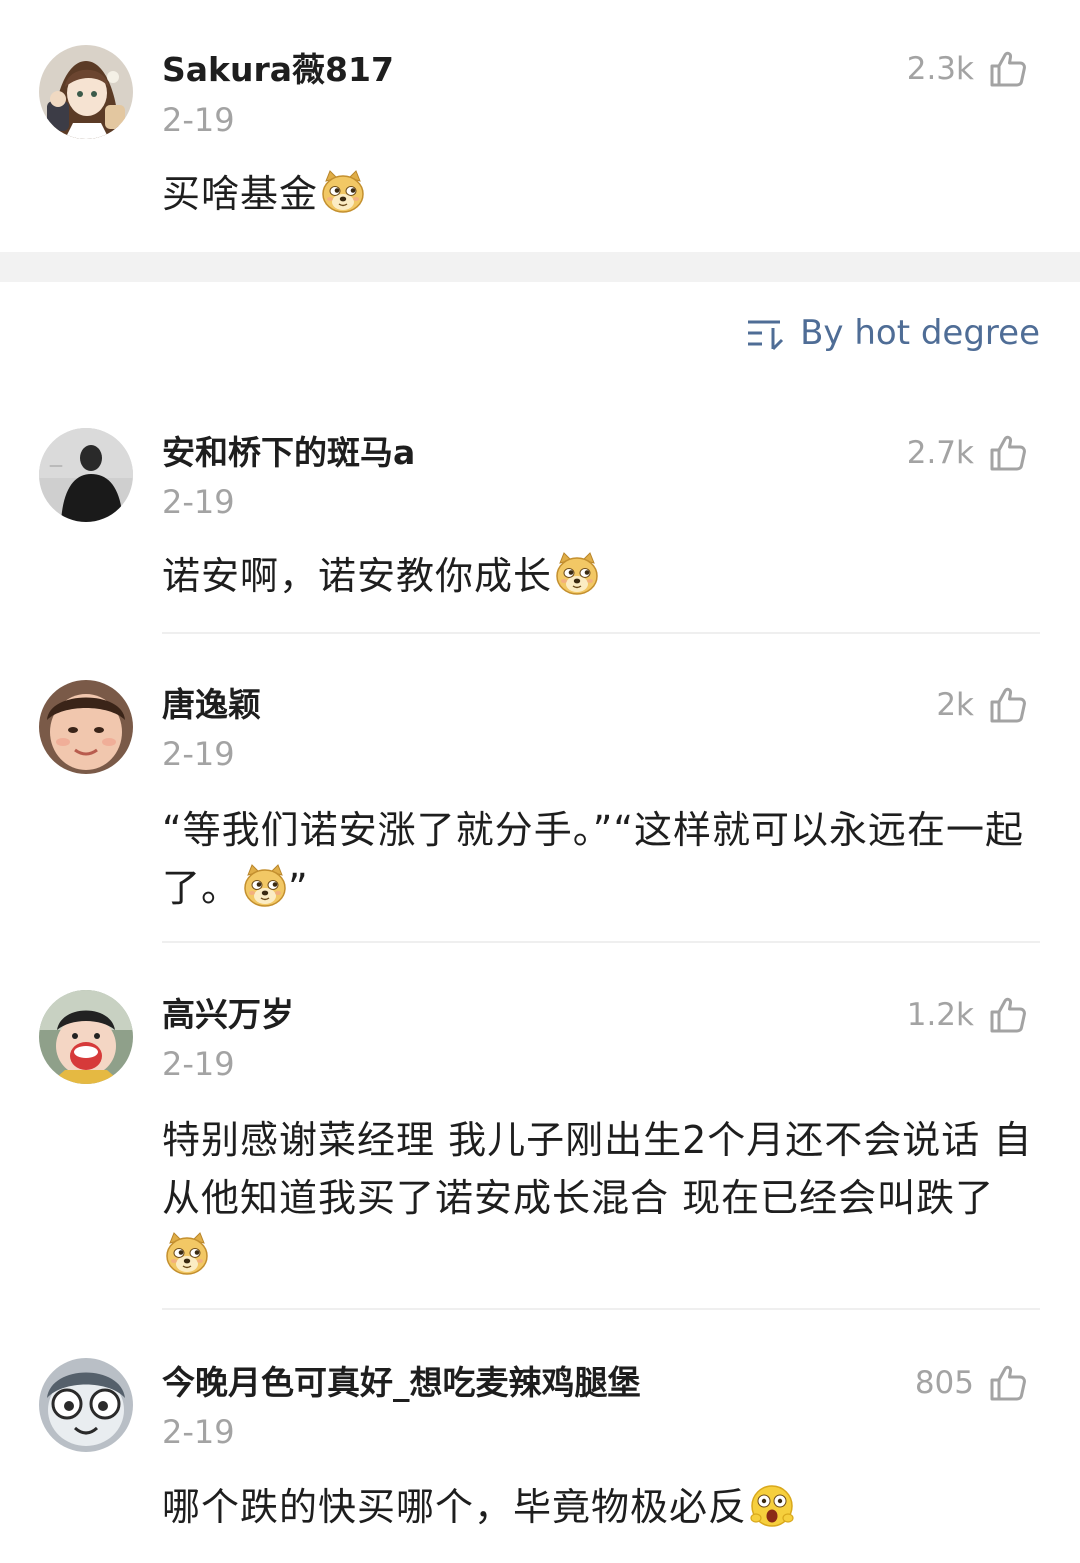 The width and height of the screenshot is (1080, 1563). What do you see at coordinates (540, 267) in the screenshot?
I see `section-separator` at bounding box center [540, 267].